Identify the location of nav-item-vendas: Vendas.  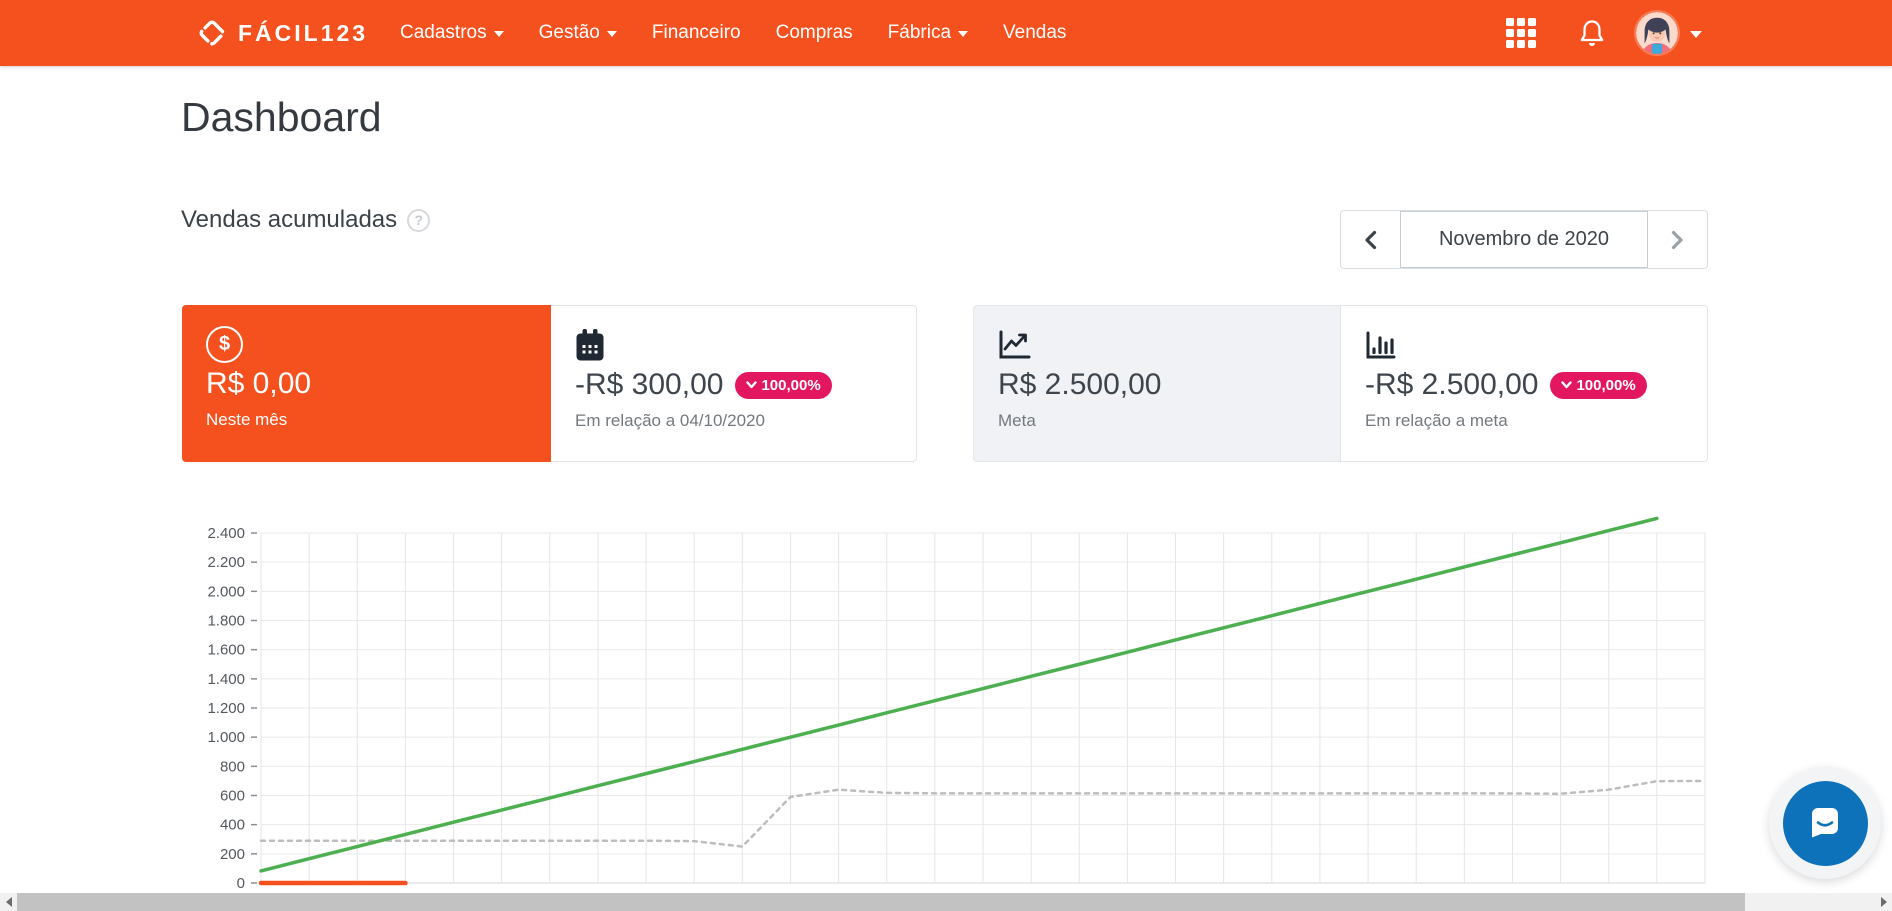
(1034, 33).